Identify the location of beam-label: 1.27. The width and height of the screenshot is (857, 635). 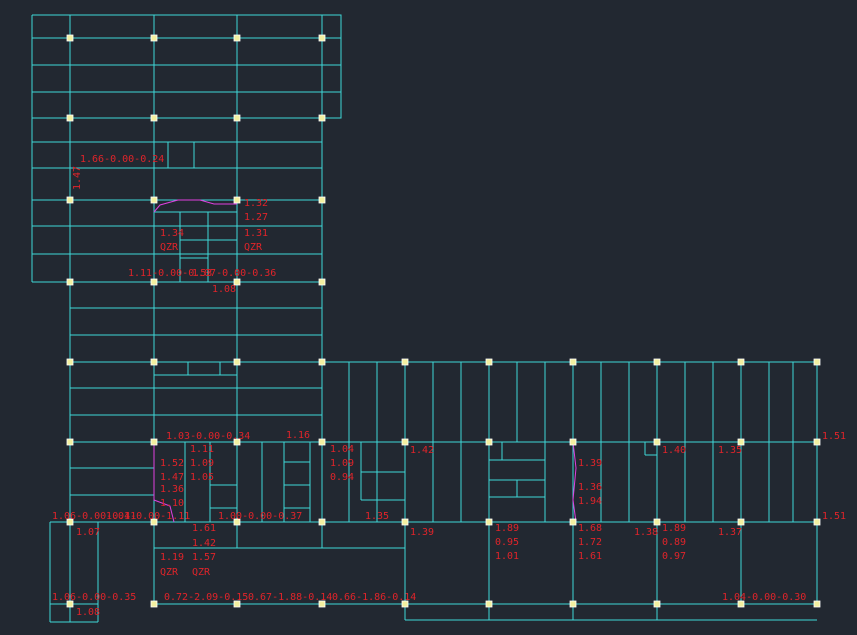
(256, 217).